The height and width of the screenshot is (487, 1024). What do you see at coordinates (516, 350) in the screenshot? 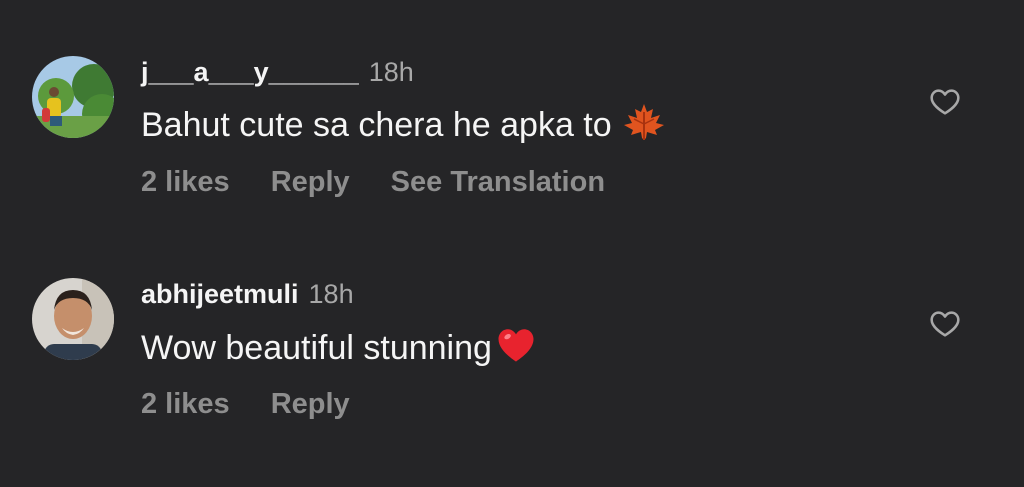
I see `red-heart-emoji` at bounding box center [516, 350].